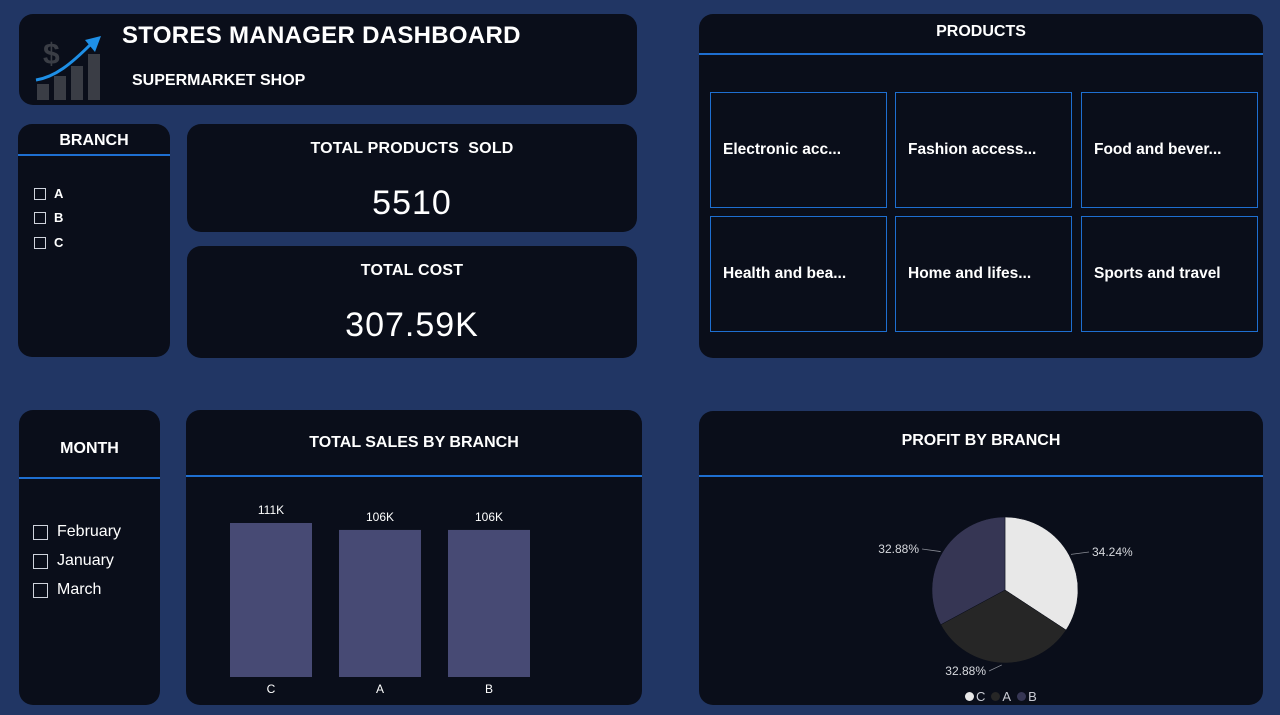  What do you see at coordinates (89, 531) in the screenshot?
I see `month-option-label: February` at bounding box center [89, 531].